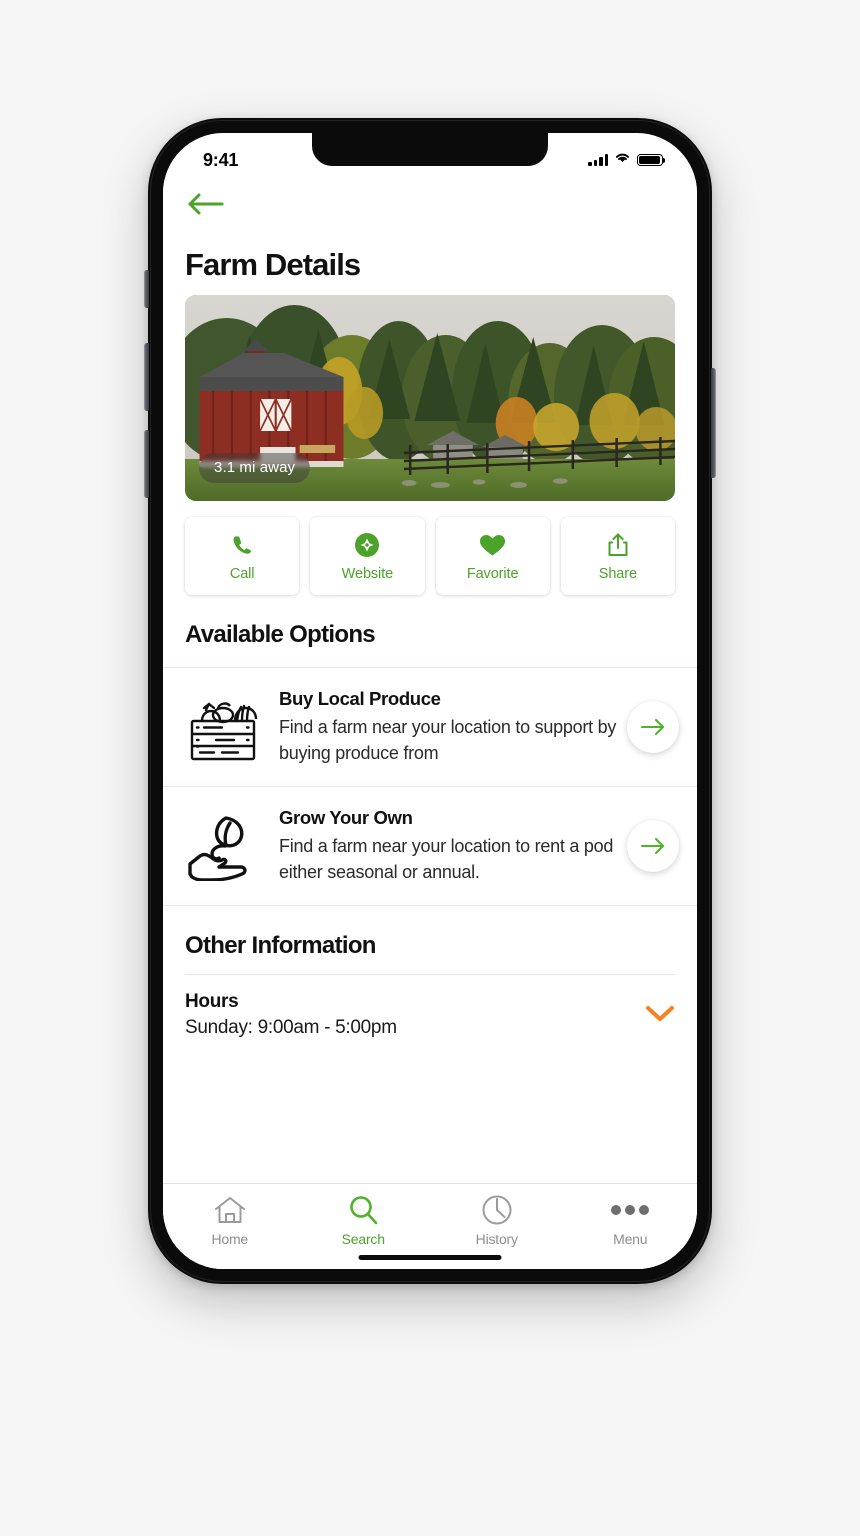 Image resolution: width=860 pixels, height=1536 pixels. I want to click on nav-bar, so click(430, 201).